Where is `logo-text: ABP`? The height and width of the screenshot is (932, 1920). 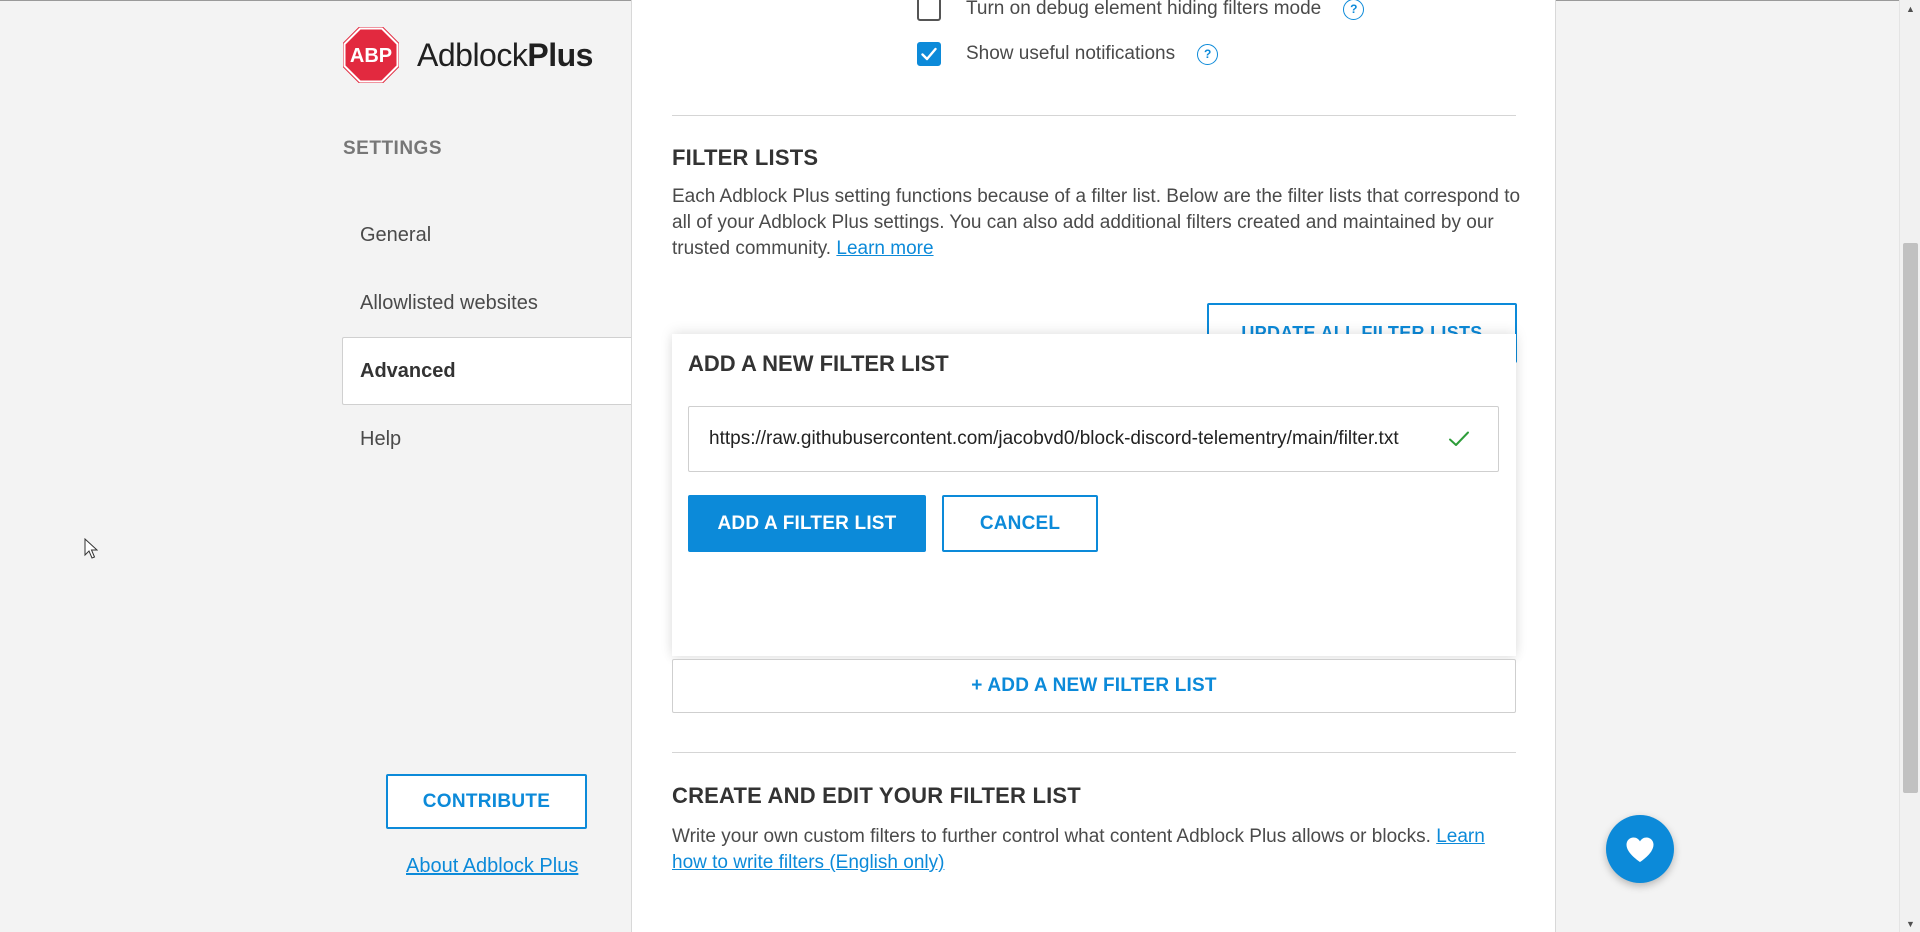
logo-text: ABP is located at coordinates (371, 56).